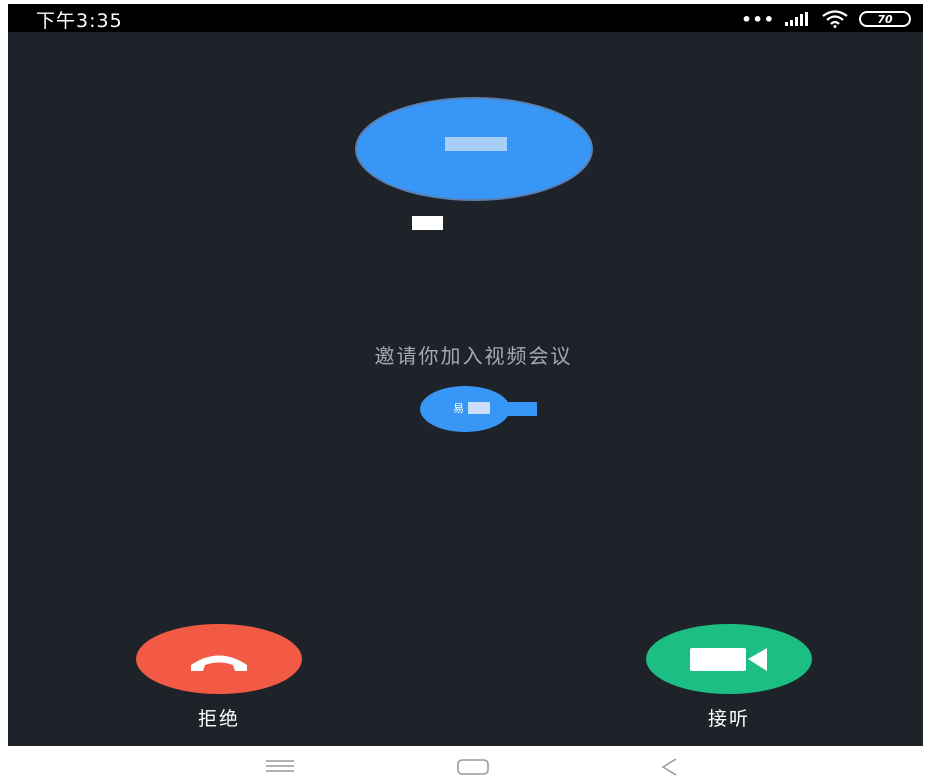 Image resolution: width=931 pixels, height=782 pixels. Describe the element at coordinates (218, 719) in the screenshot. I see `decline-label: 拒绝` at that location.